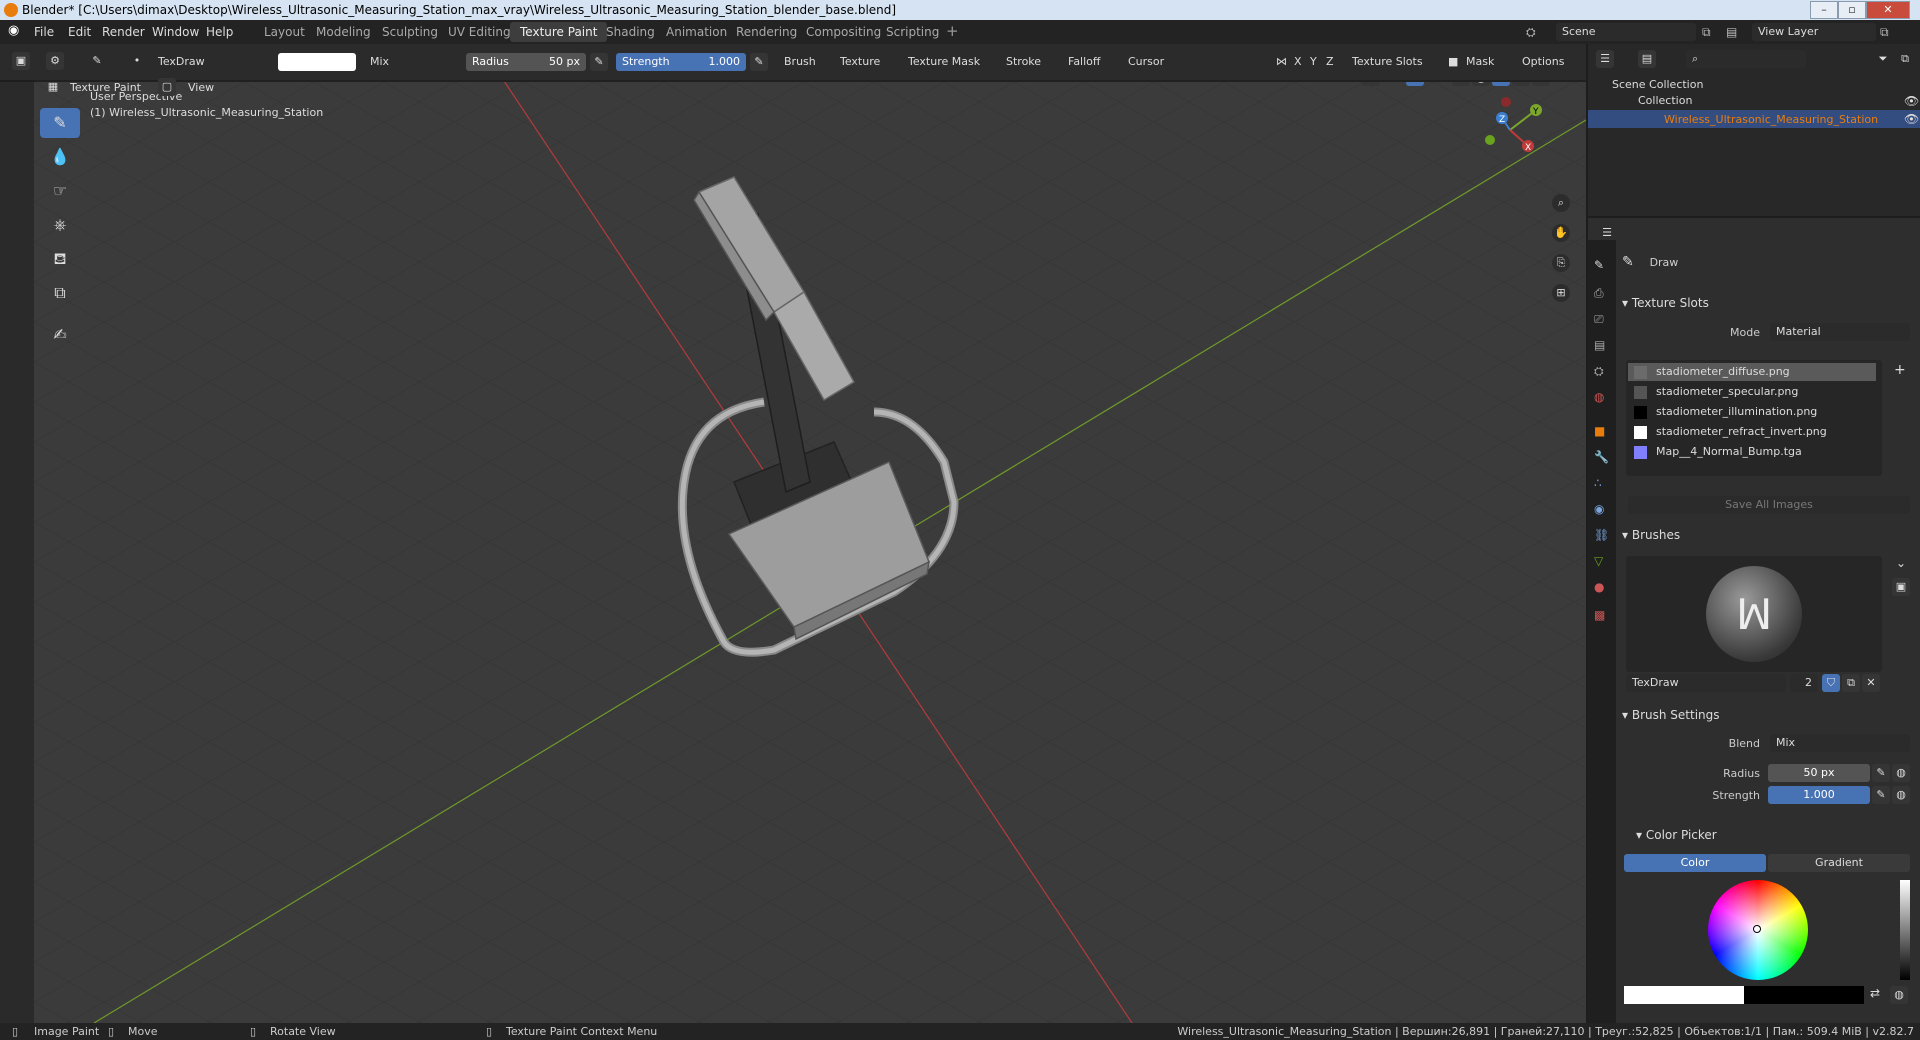 The image size is (1920, 1040). What do you see at coordinates (1695, 863) in the screenshot?
I see `color-tab: Color` at bounding box center [1695, 863].